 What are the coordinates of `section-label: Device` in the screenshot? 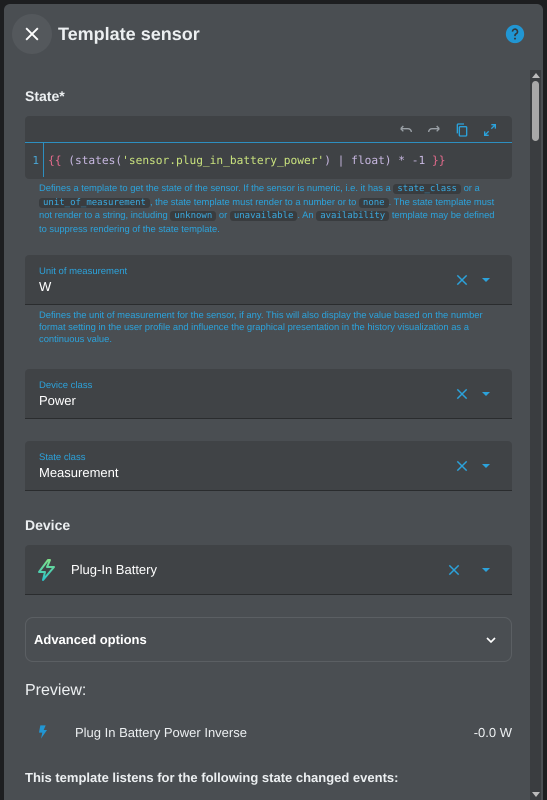 It's located at (48, 525).